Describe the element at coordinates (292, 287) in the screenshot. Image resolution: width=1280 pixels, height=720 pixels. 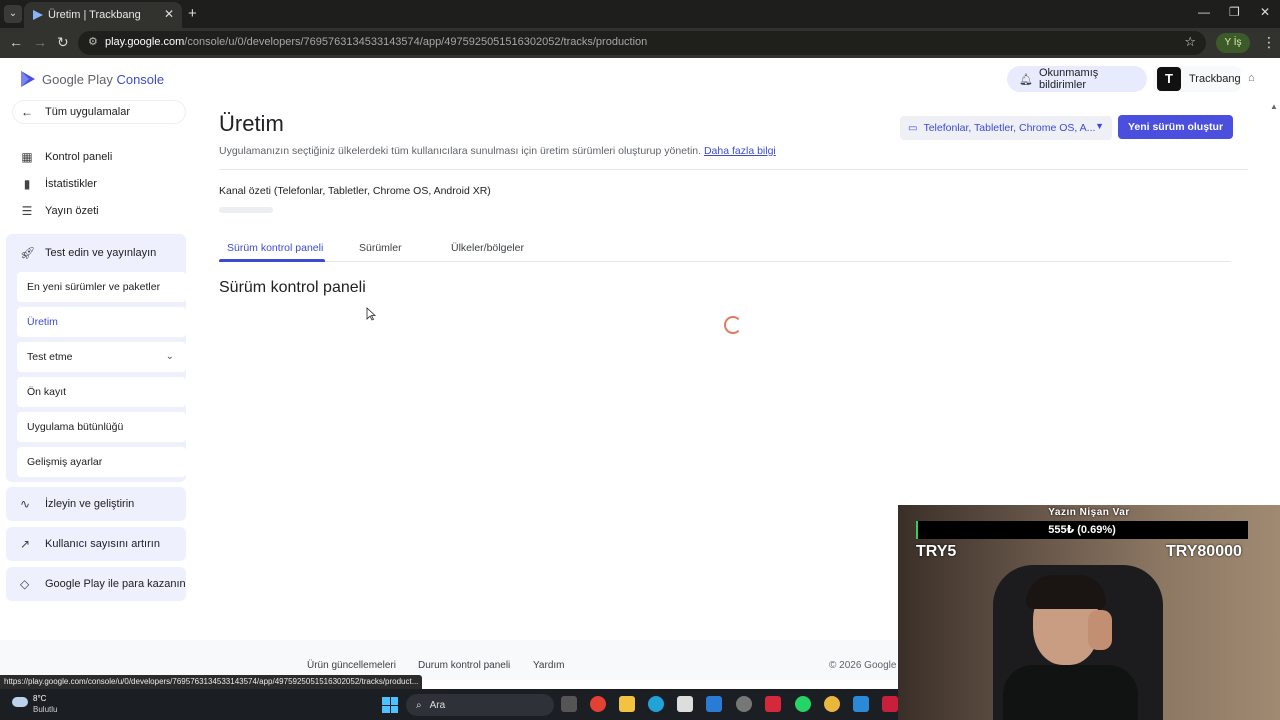
I see `section-title: Sürüm kontrol paneli` at that location.